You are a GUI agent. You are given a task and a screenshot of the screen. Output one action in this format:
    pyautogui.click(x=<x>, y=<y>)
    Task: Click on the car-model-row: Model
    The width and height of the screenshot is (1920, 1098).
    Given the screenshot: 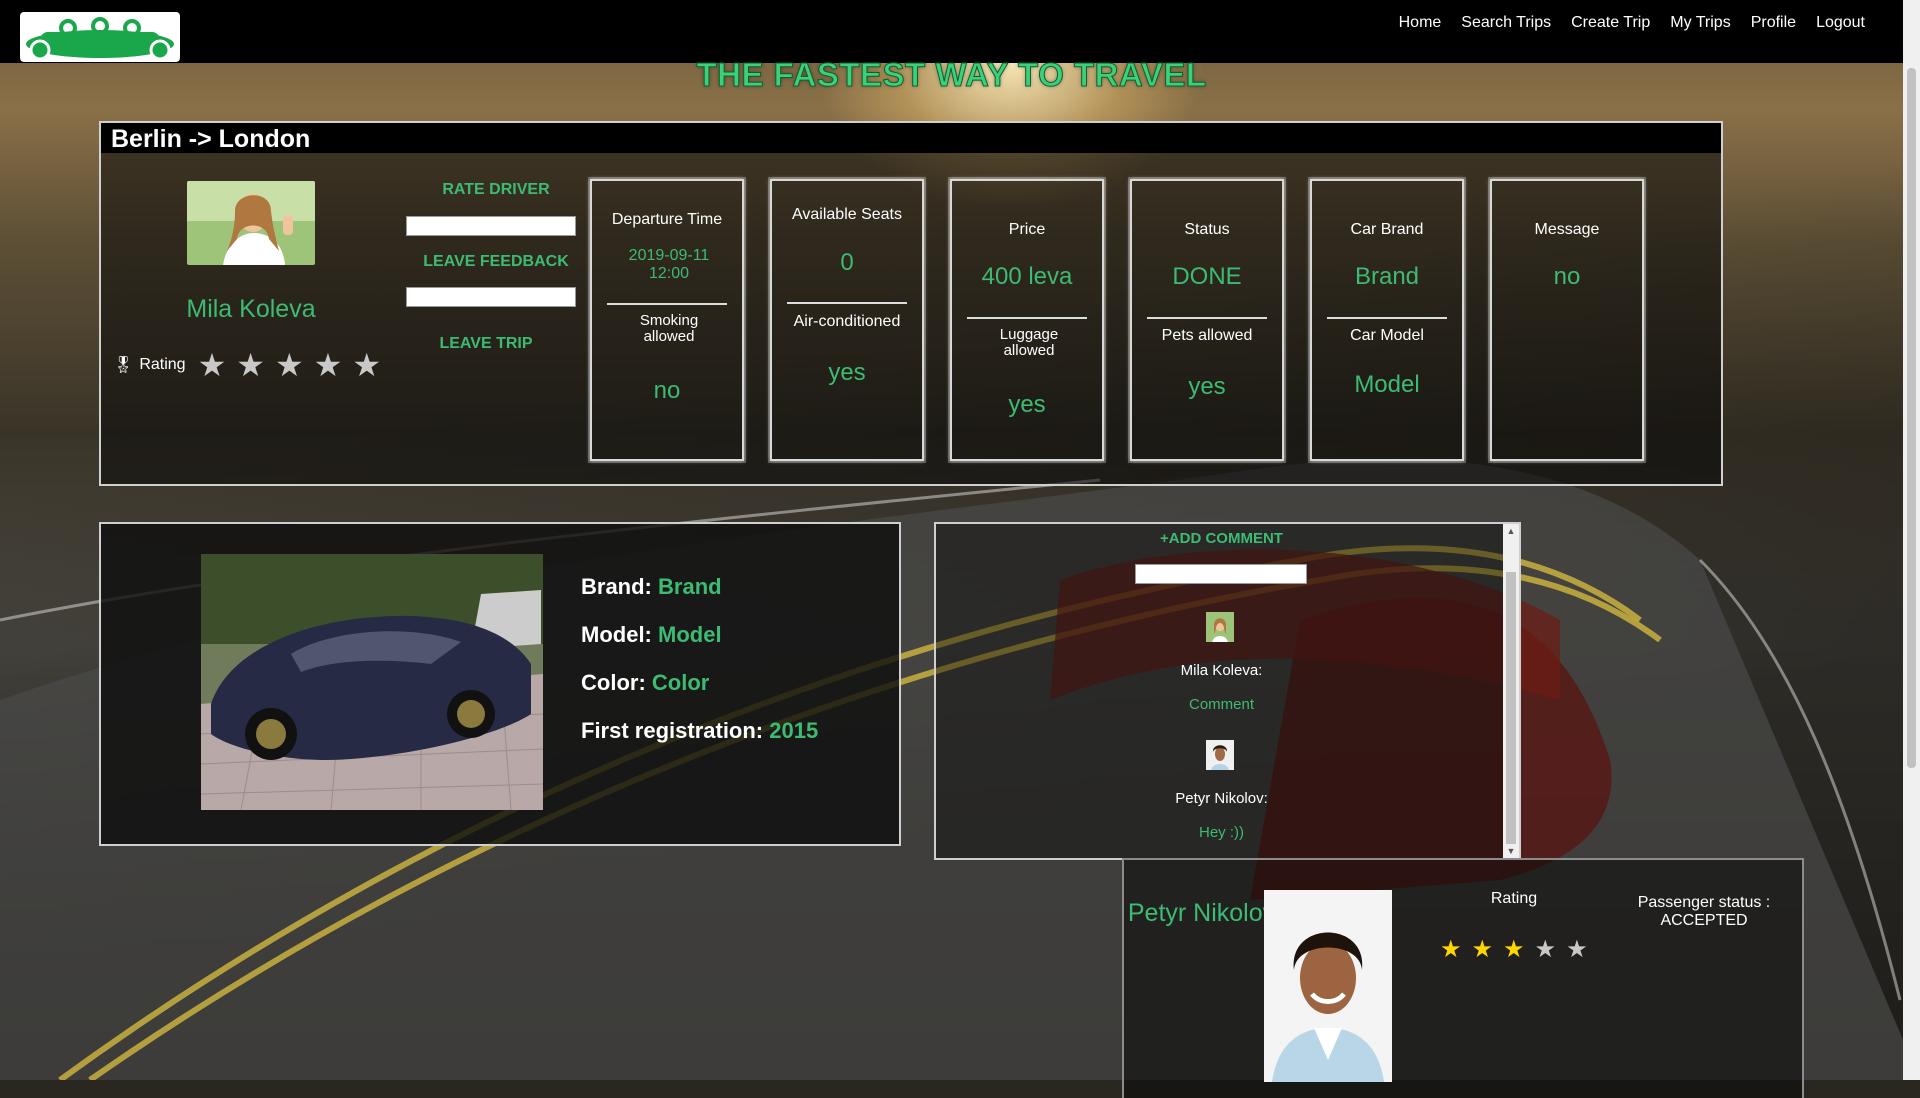 What is the action you would take?
    pyautogui.click(x=651, y=635)
    